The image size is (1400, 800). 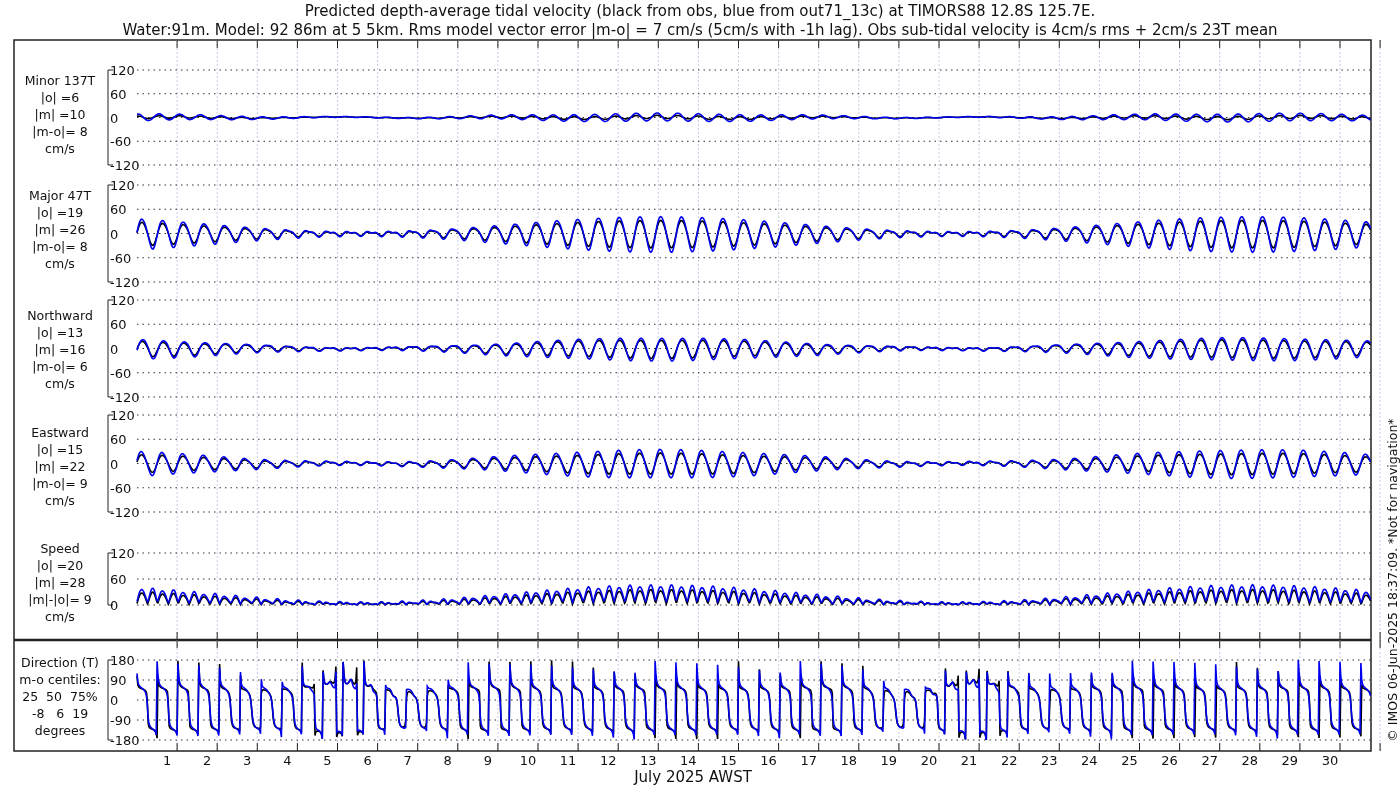 I want to click on credit-text: © IMOS 06-Jun-2025 18:37:09. *Not for navigation*, so click(x=1392, y=580).